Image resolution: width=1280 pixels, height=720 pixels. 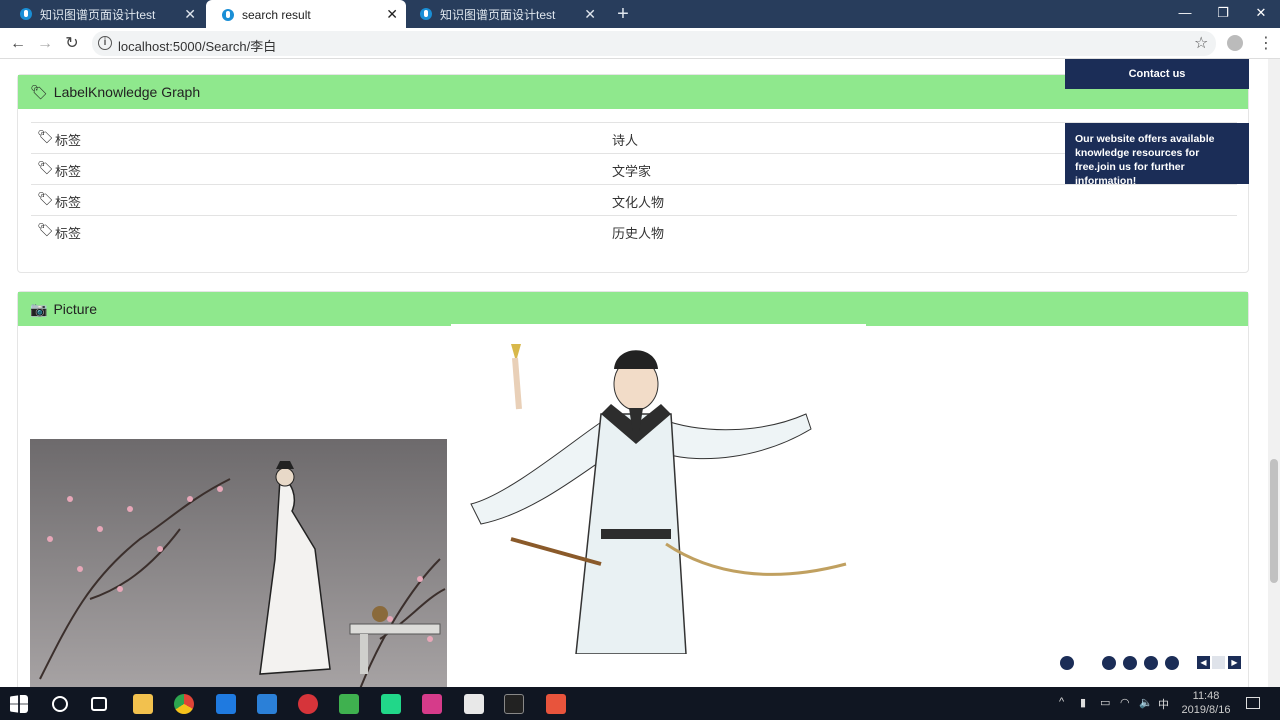 What do you see at coordinates (197, 46) in the screenshot?
I see `address-url: localhost:5000/Search/李白` at bounding box center [197, 46].